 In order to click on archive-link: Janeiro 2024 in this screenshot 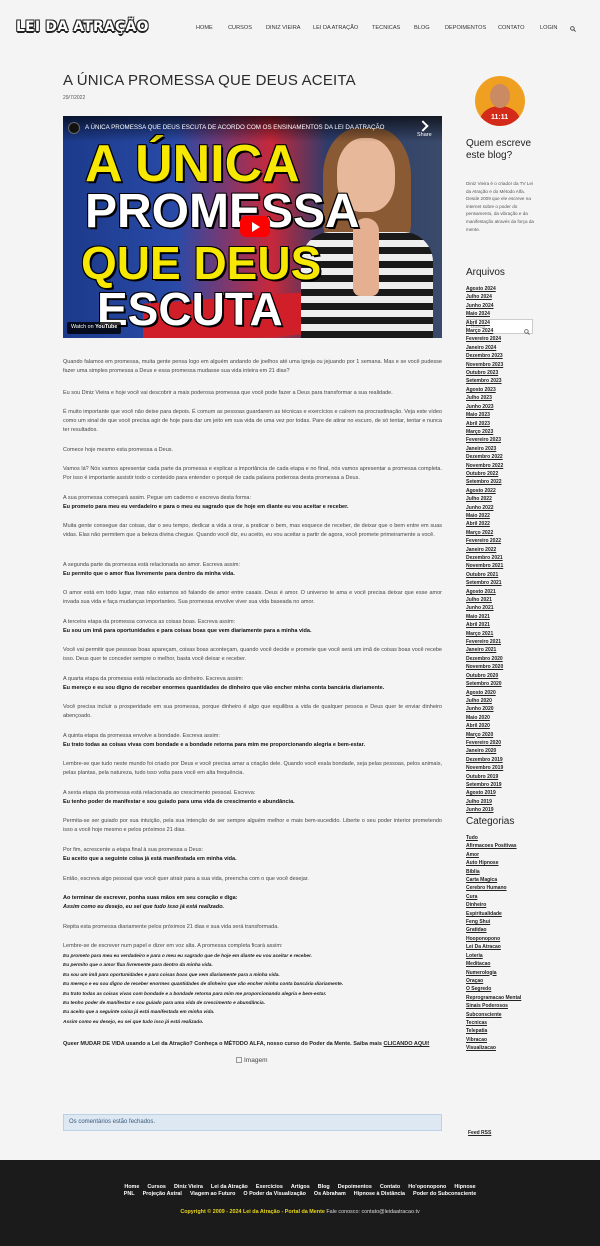, I will do `click(501, 348)`.